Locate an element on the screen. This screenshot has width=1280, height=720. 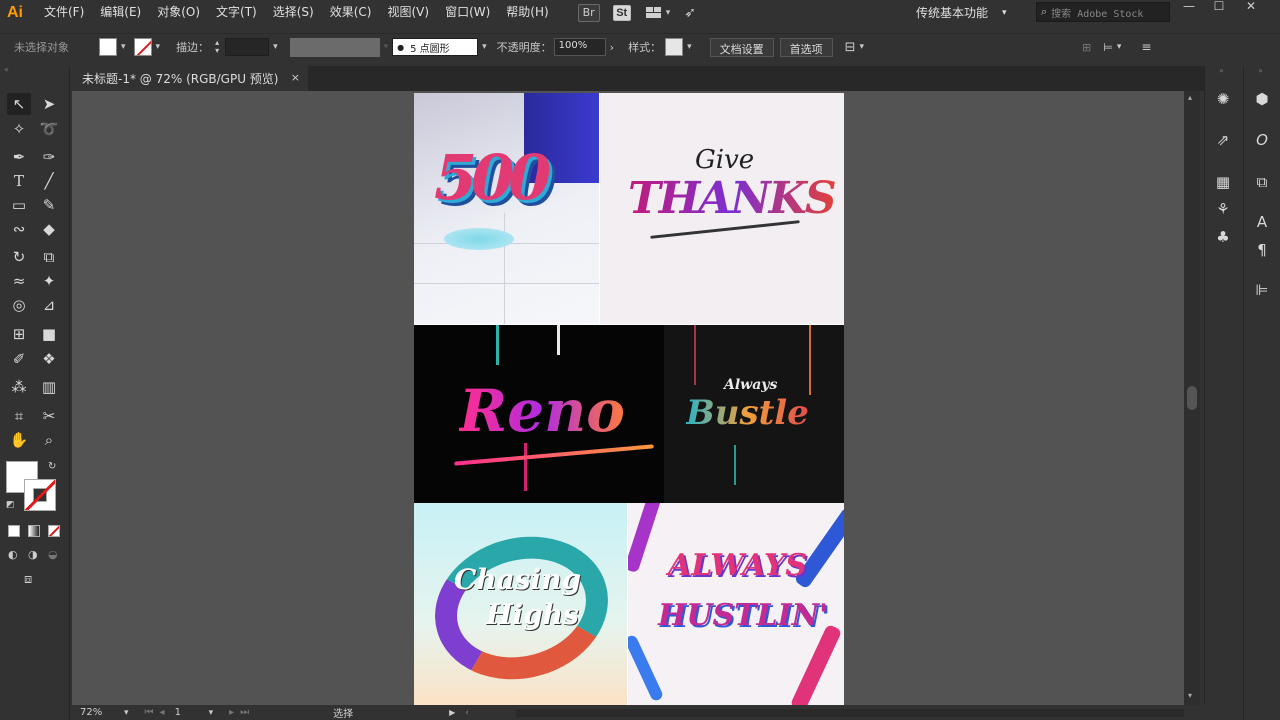
align-panel-icon: ⊫ is located at coordinates (1262, 290).